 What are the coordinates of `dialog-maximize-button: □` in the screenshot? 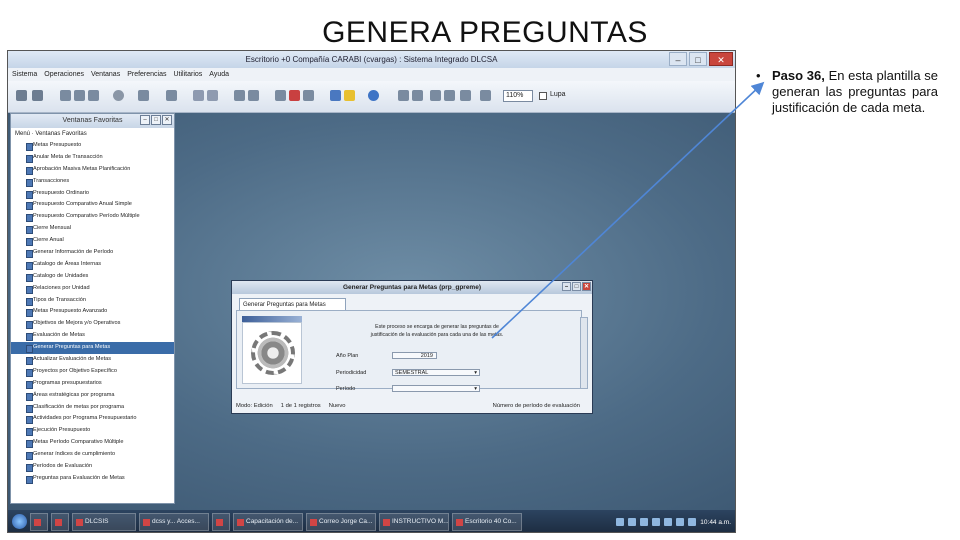 It's located at (576, 286).